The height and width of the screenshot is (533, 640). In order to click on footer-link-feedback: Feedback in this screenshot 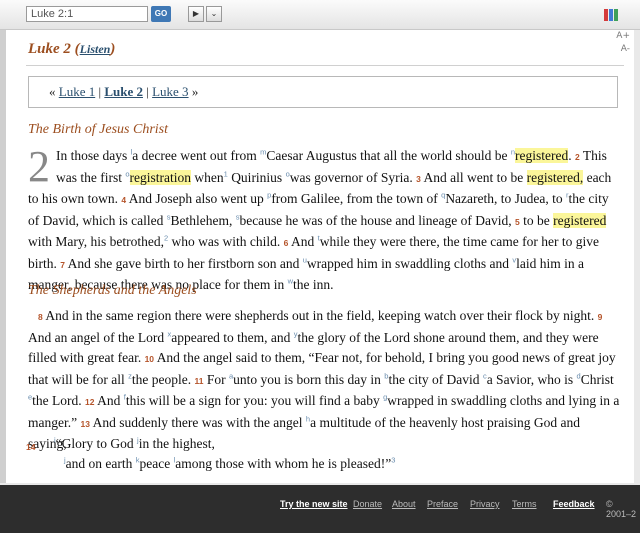, I will do `click(574, 504)`.